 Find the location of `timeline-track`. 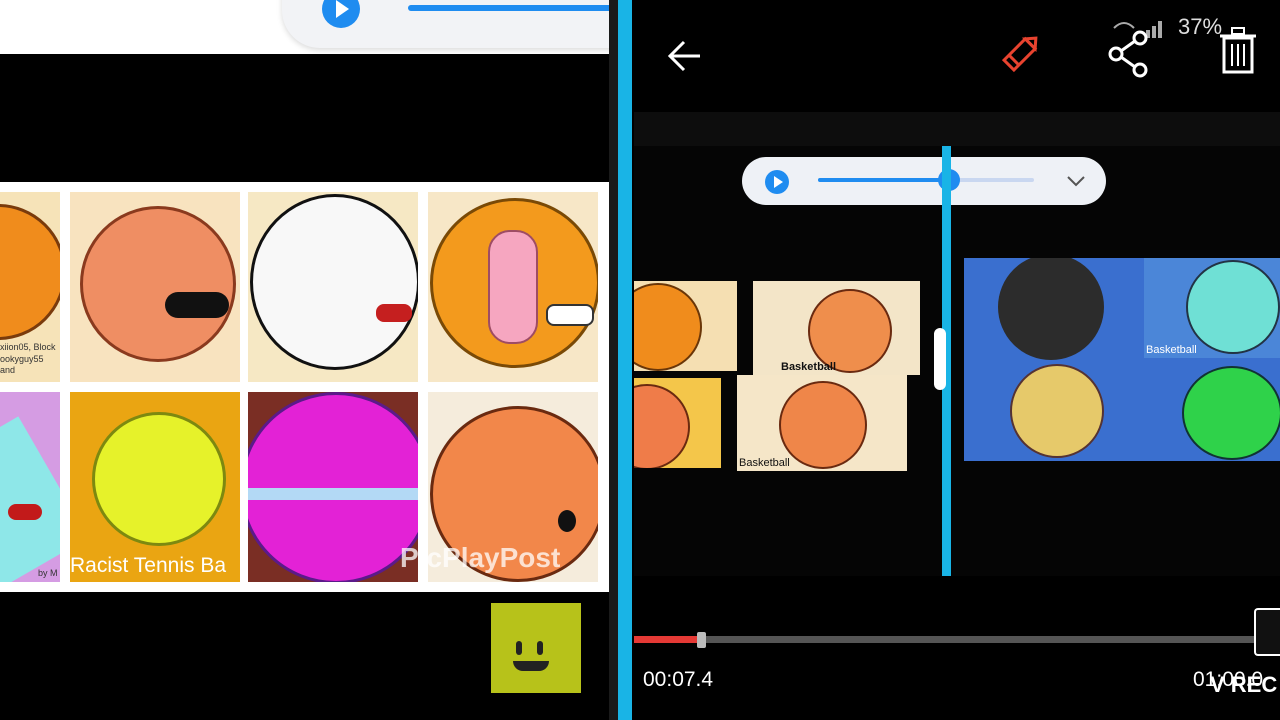

timeline-track is located at coordinates (957, 639).